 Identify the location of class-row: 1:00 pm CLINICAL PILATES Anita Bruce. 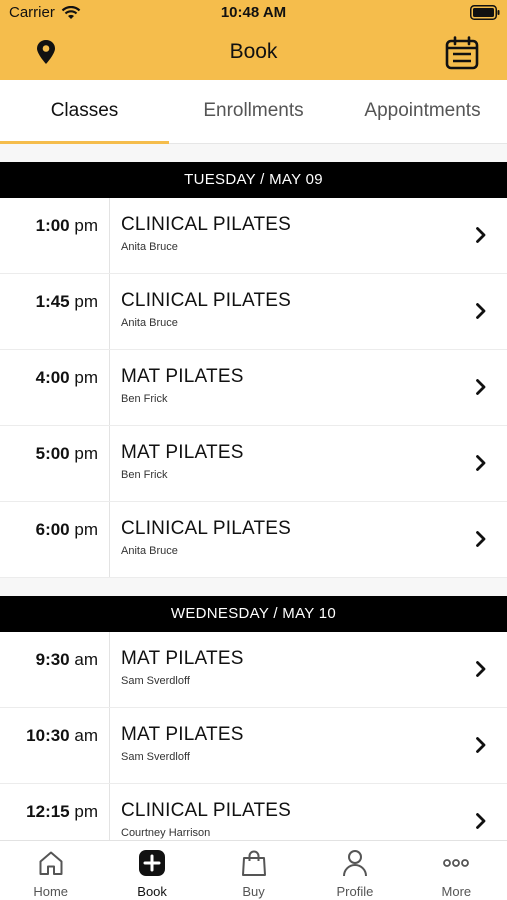
(253, 236).